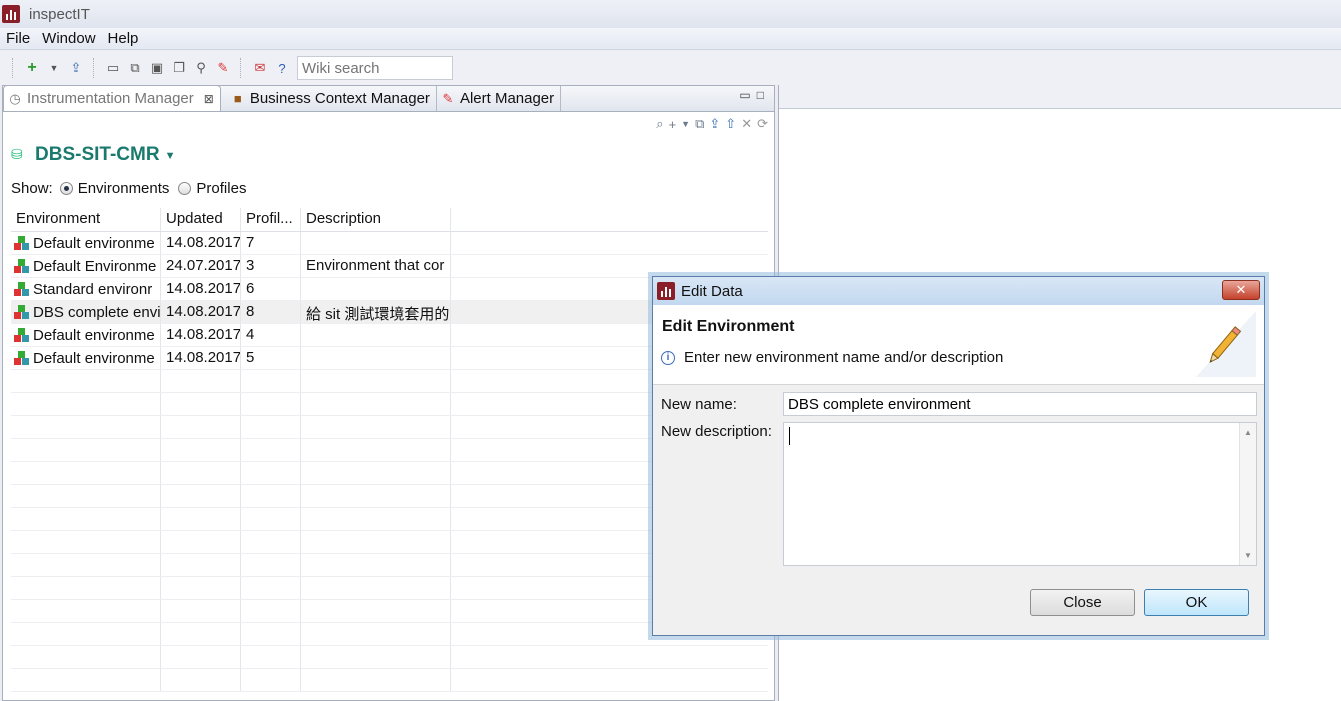 The image size is (1341, 701). Describe the element at coordinates (1241, 290) in the screenshot. I see `dialog-close-icon: ✕` at that location.